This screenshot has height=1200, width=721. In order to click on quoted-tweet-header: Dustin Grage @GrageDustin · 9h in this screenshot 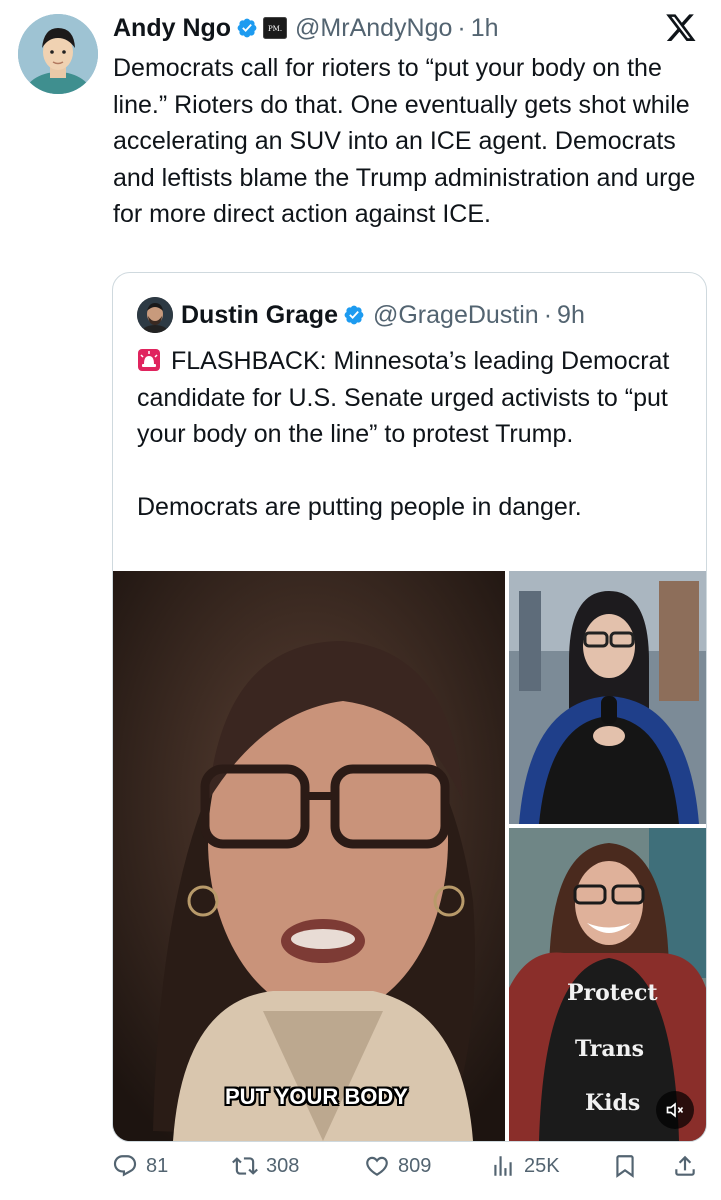, I will do `click(383, 315)`.